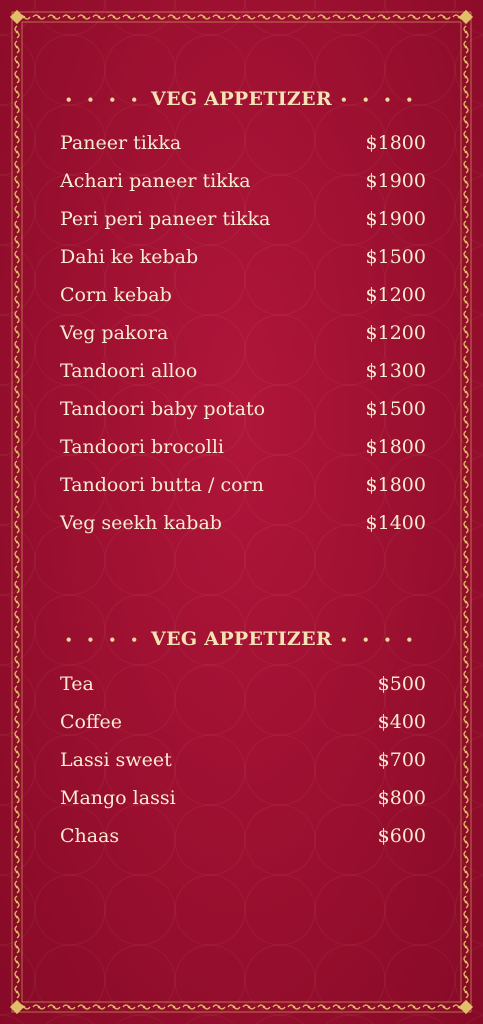 Image resolution: width=483 pixels, height=1024 pixels. What do you see at coordinates (142, 447) in the screenshot?
I see `item-name: Tandoori brocolli` at bounding box center [142, 447].